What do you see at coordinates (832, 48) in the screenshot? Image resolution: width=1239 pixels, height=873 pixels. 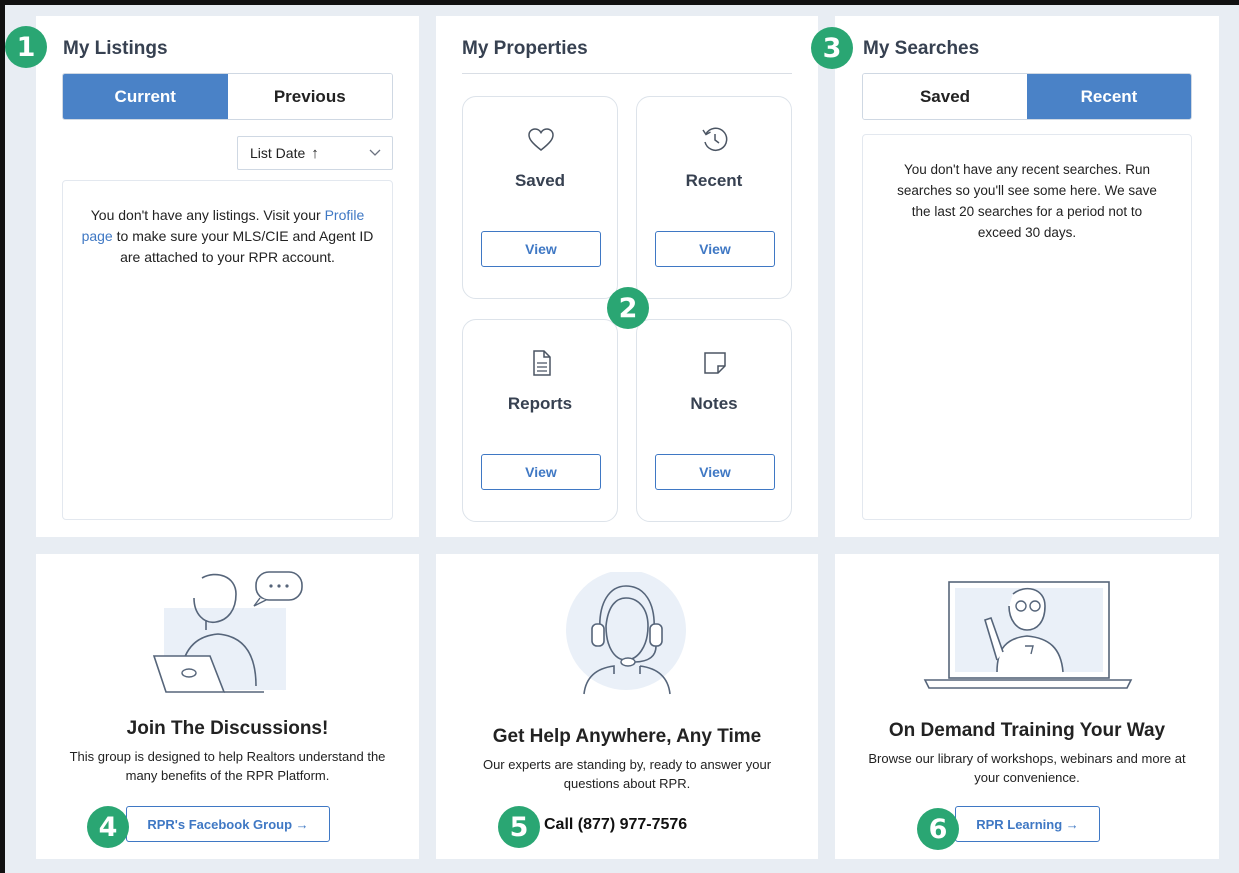 I see `step-badge-3: 3` at bounding box center [832, 48].